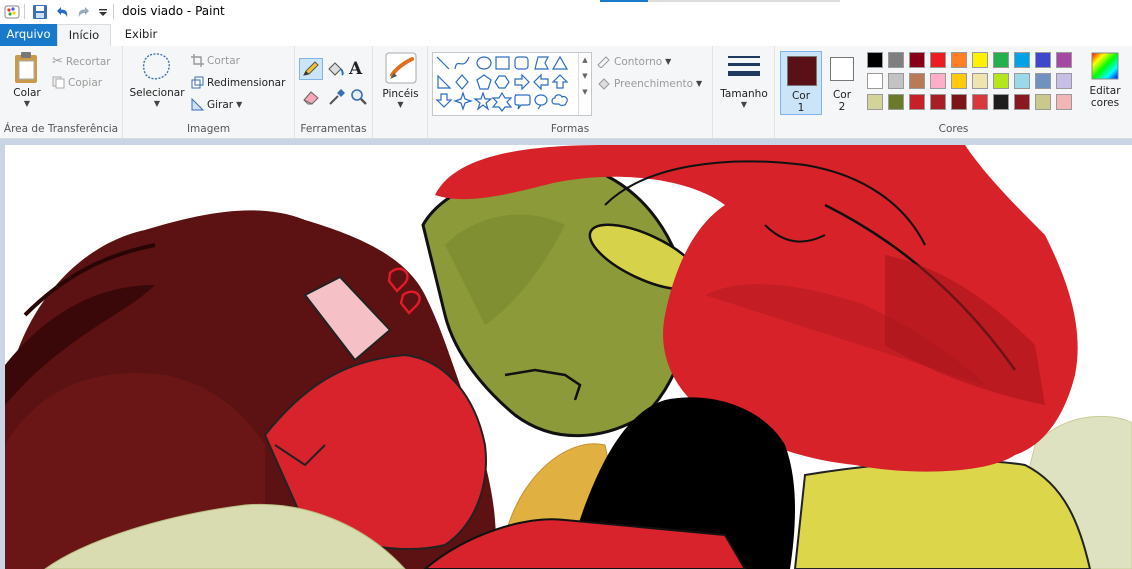 The height and width of the screenshot is (569, 1132). I want to click on undo-icon, so click(62, 12).